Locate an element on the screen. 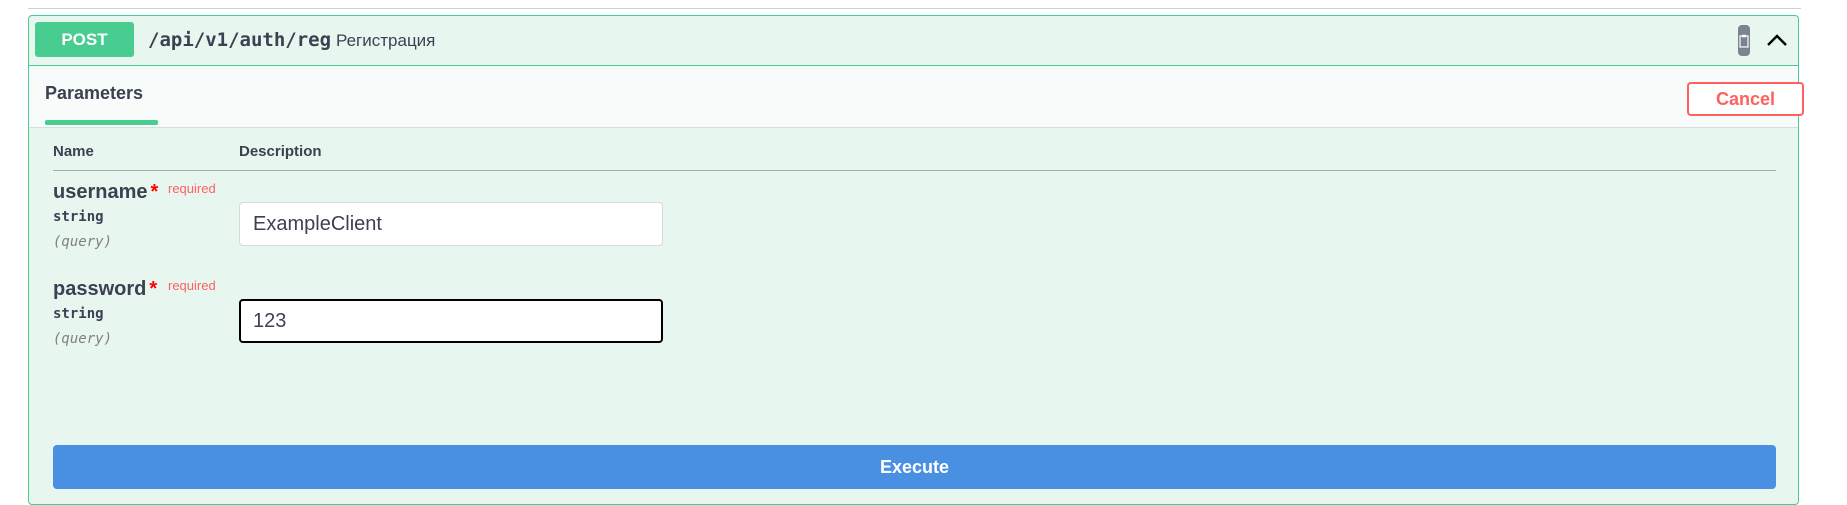  execute-button: Execute is located at coordinates (914, 467).